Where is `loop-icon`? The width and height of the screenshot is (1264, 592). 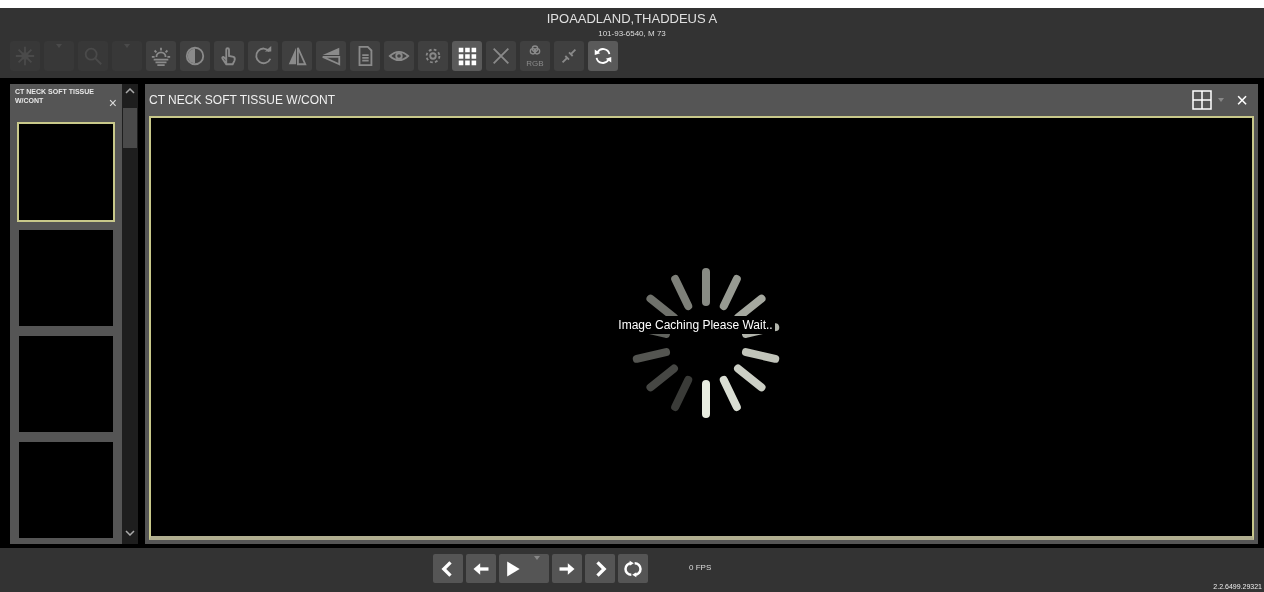 loop-icon is located at coordinates (633, 568).